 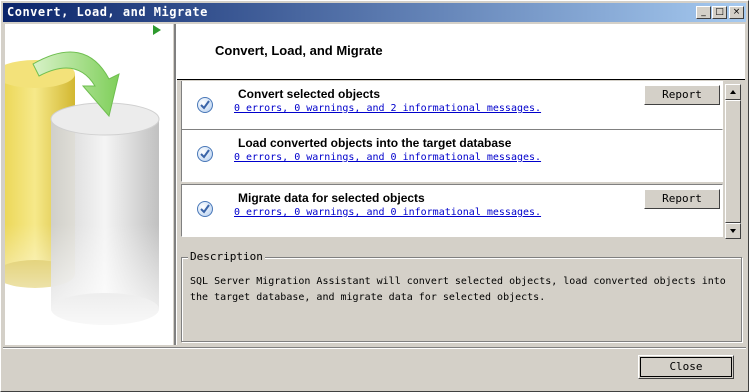 What do you see at coordinates (719, 12) in the screenshot?
I see `maximize-button: □` at bounding box center [719, 12].